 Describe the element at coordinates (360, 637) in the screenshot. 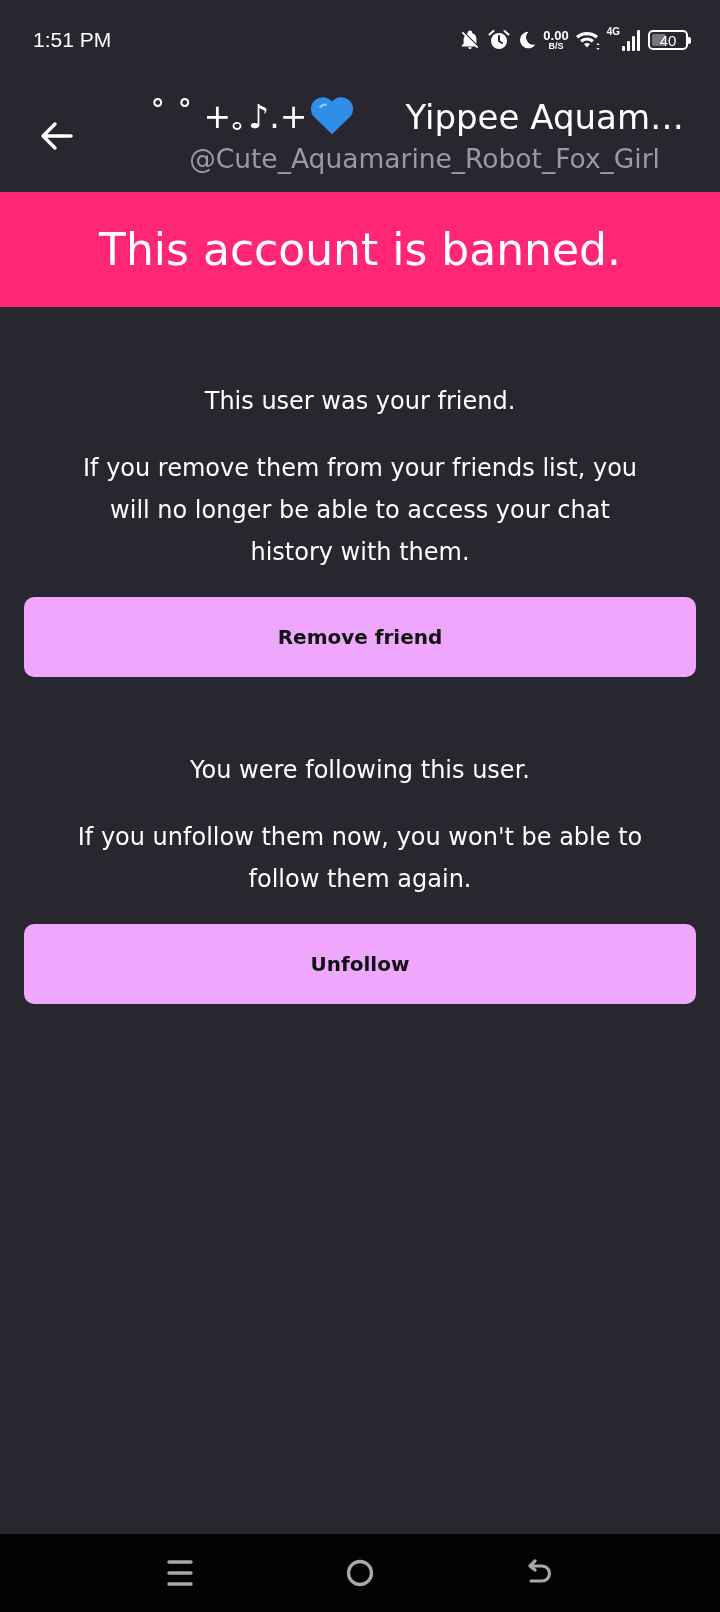

I see `action-button: Remove friend` at that location.